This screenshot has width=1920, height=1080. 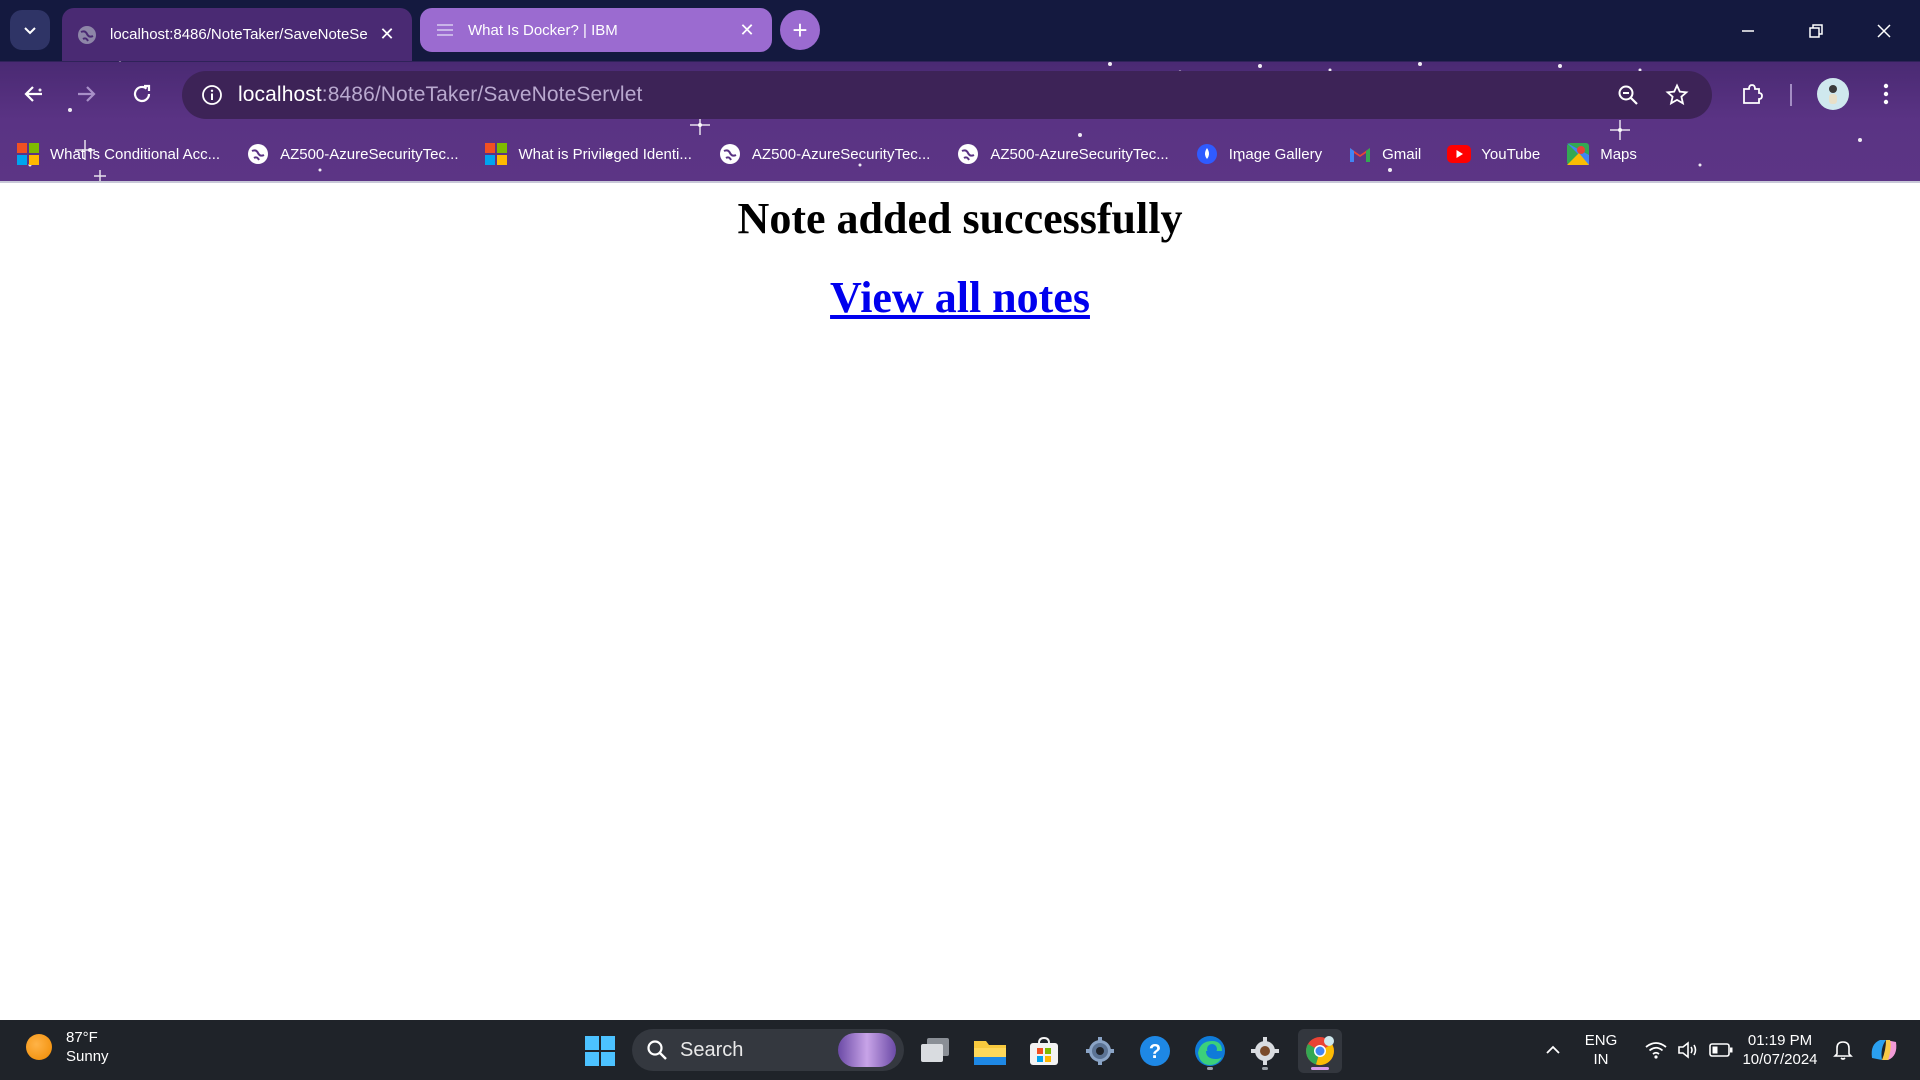 What do you see at coordinates (1886, 94) in the screenshot?
I see `browser-menu-button` at bounding box center [1886, 94].